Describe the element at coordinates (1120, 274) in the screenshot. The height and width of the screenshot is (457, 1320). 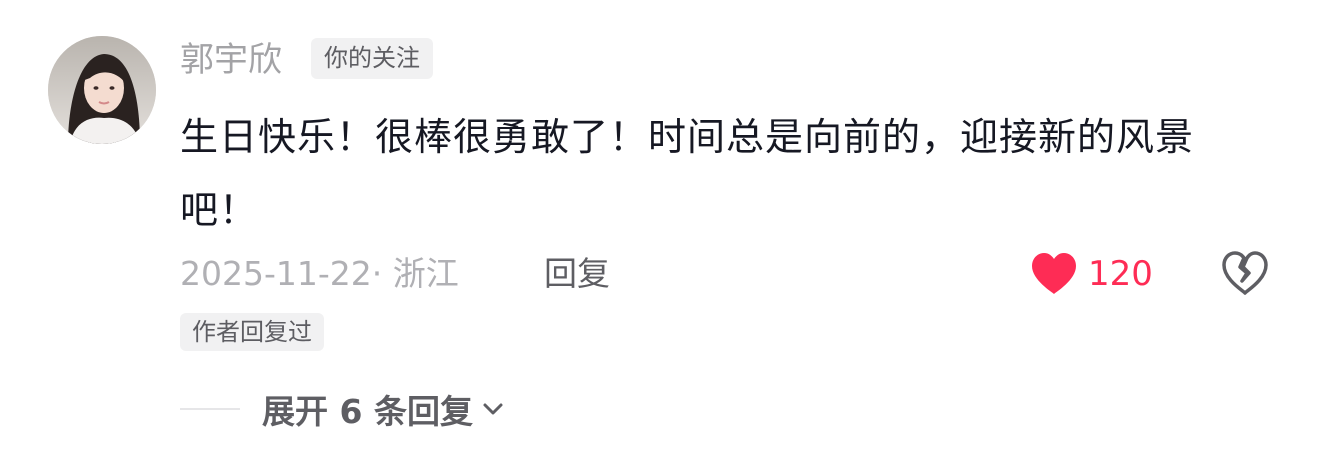
I see `like-count: 120` at that location.